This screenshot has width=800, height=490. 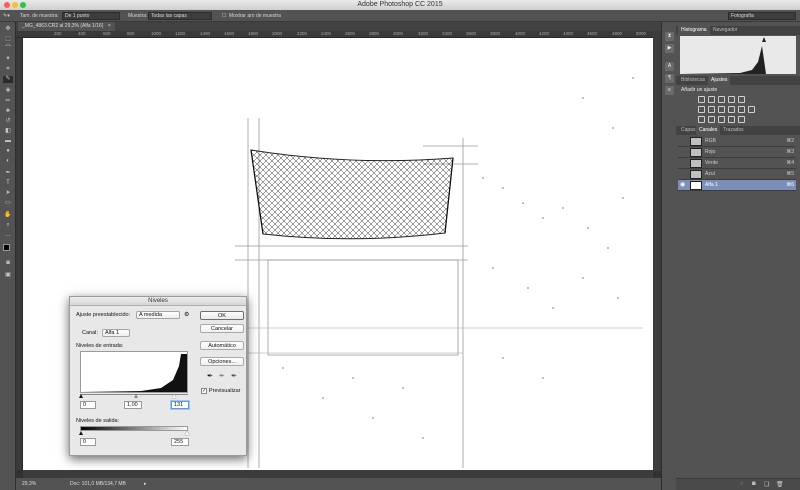 What do you see at coordinates (741, 109) in the screenshot?
I see `channel-mixer-icon` at bounding box center [741, 109].